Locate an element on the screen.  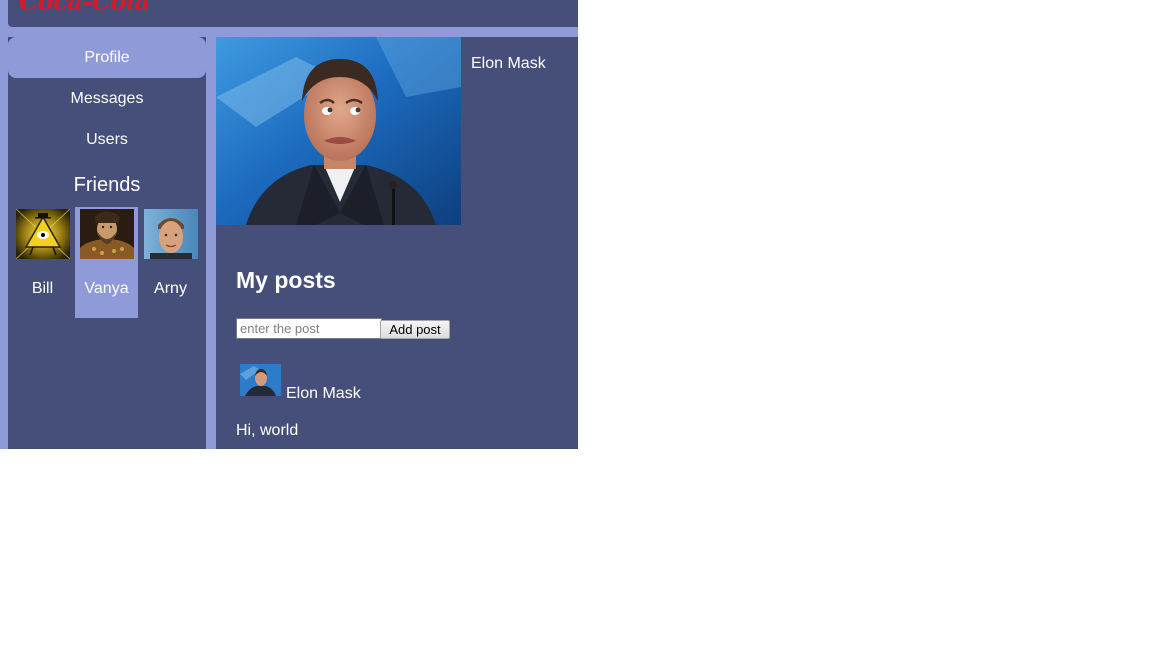
friend-name-vanya: Vanya is located at coordinates (106, 288).